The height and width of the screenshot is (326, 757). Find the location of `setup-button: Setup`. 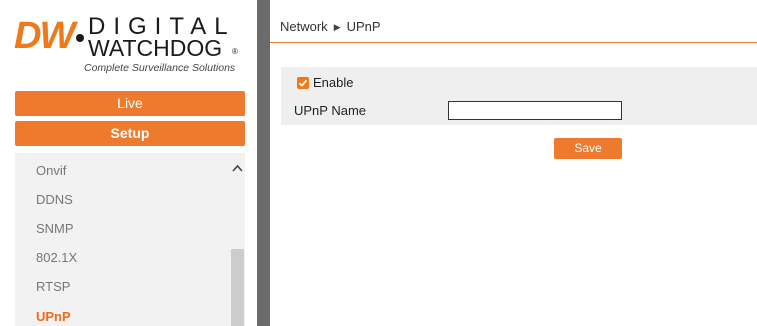

setup-button: Setup is located at coordinates (130, 133).